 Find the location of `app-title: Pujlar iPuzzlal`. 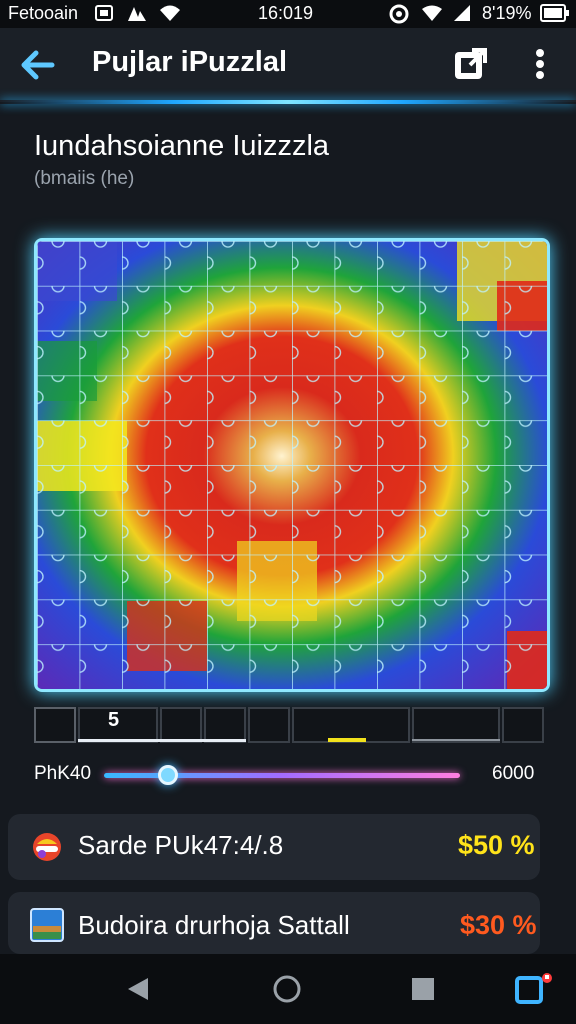

app-title: Pujlar iPuzzlal is located at coordinates (189, 62).